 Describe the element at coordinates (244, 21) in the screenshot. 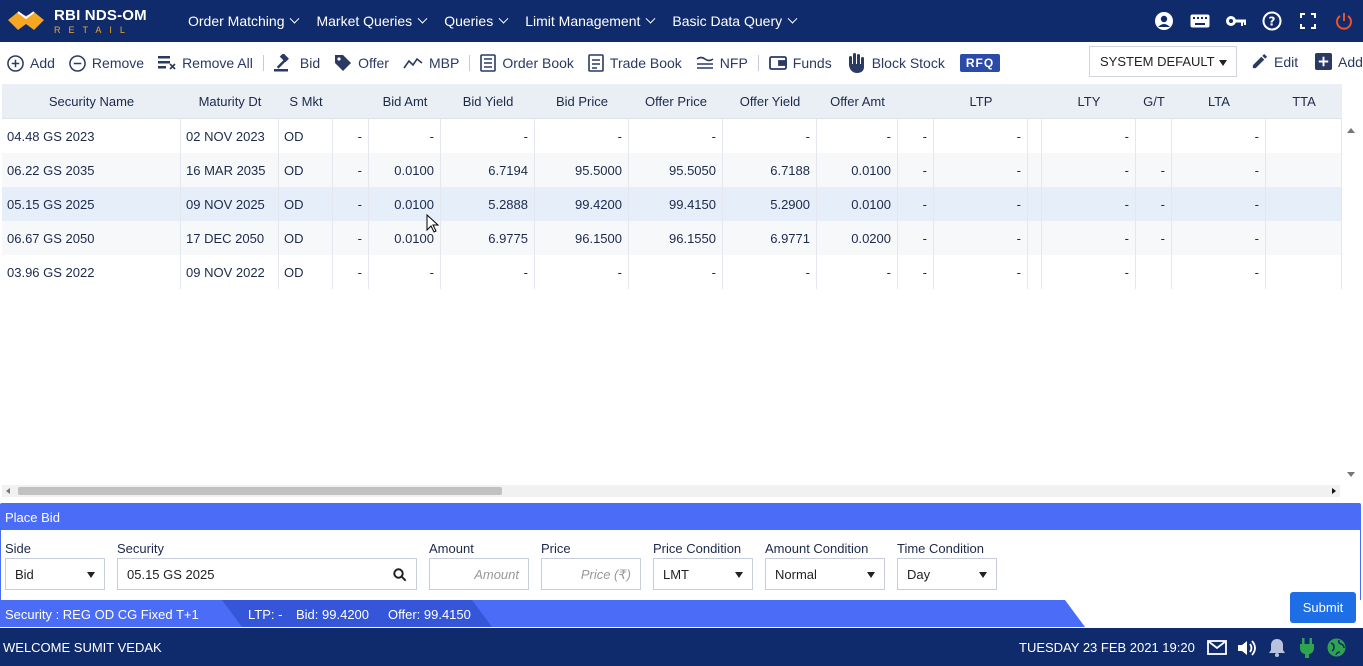

I see `menu-order-matching: Order Matching` at that location.